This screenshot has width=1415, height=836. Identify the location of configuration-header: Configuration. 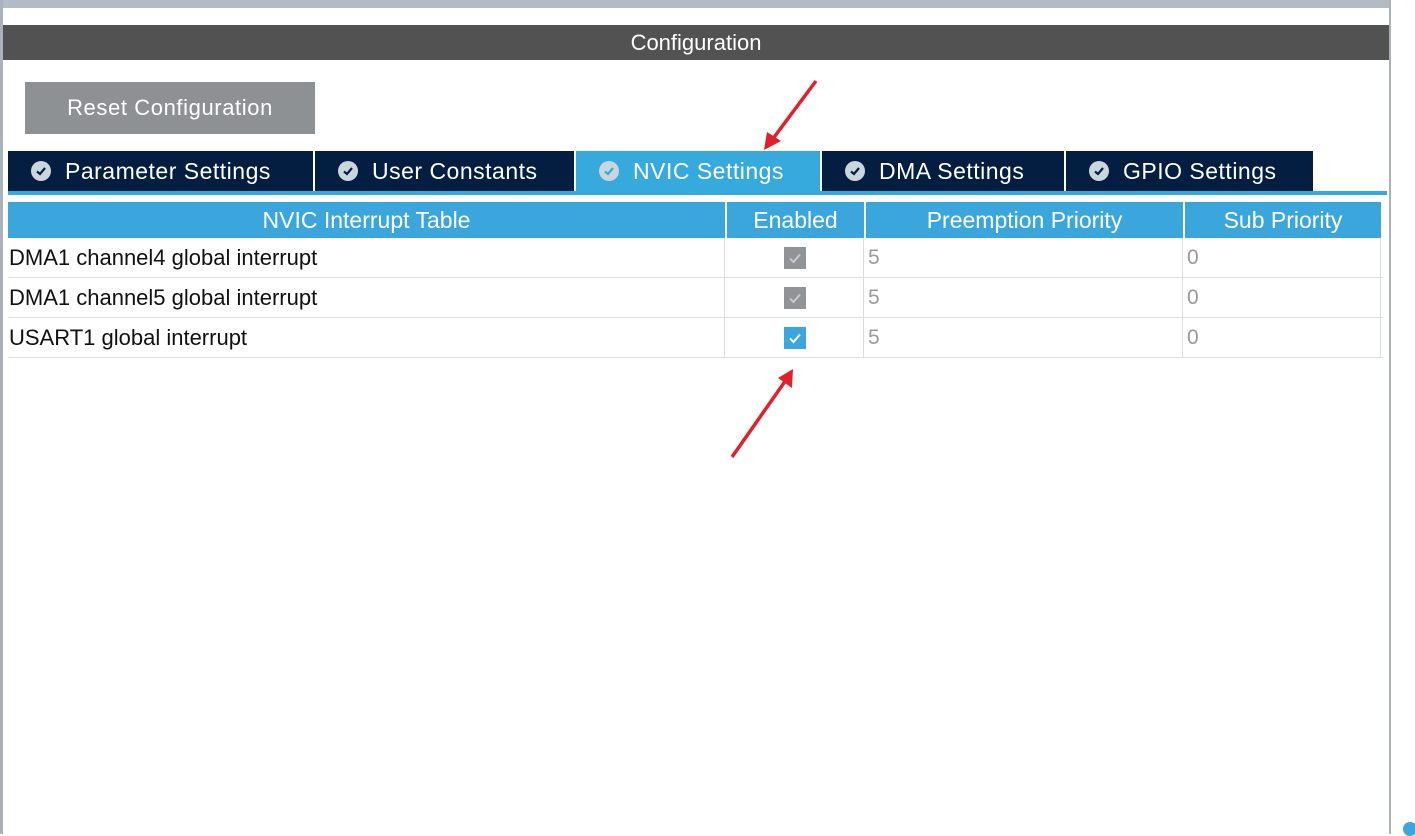
(696, 42).